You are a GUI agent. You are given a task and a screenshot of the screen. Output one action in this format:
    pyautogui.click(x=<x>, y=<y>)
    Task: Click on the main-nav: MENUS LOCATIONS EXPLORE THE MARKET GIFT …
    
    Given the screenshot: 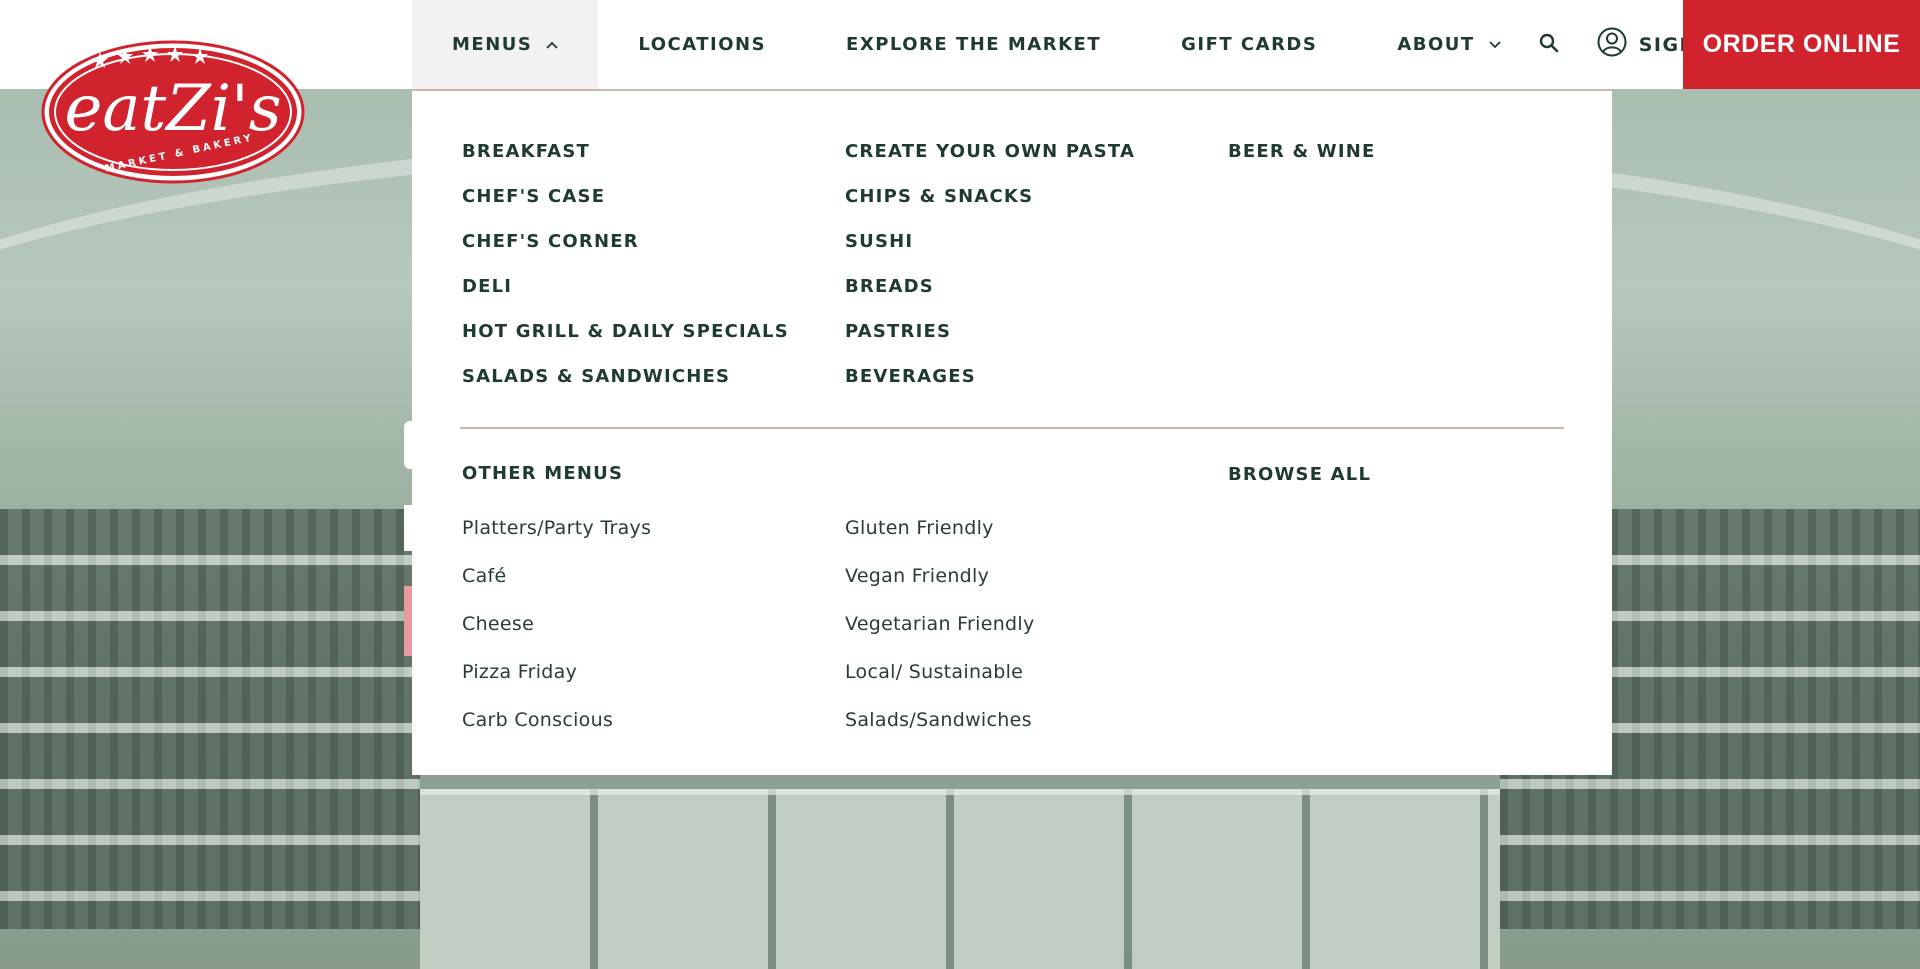 What is the action you would take?
    pyautogui.click(x=1083, y=44)
    